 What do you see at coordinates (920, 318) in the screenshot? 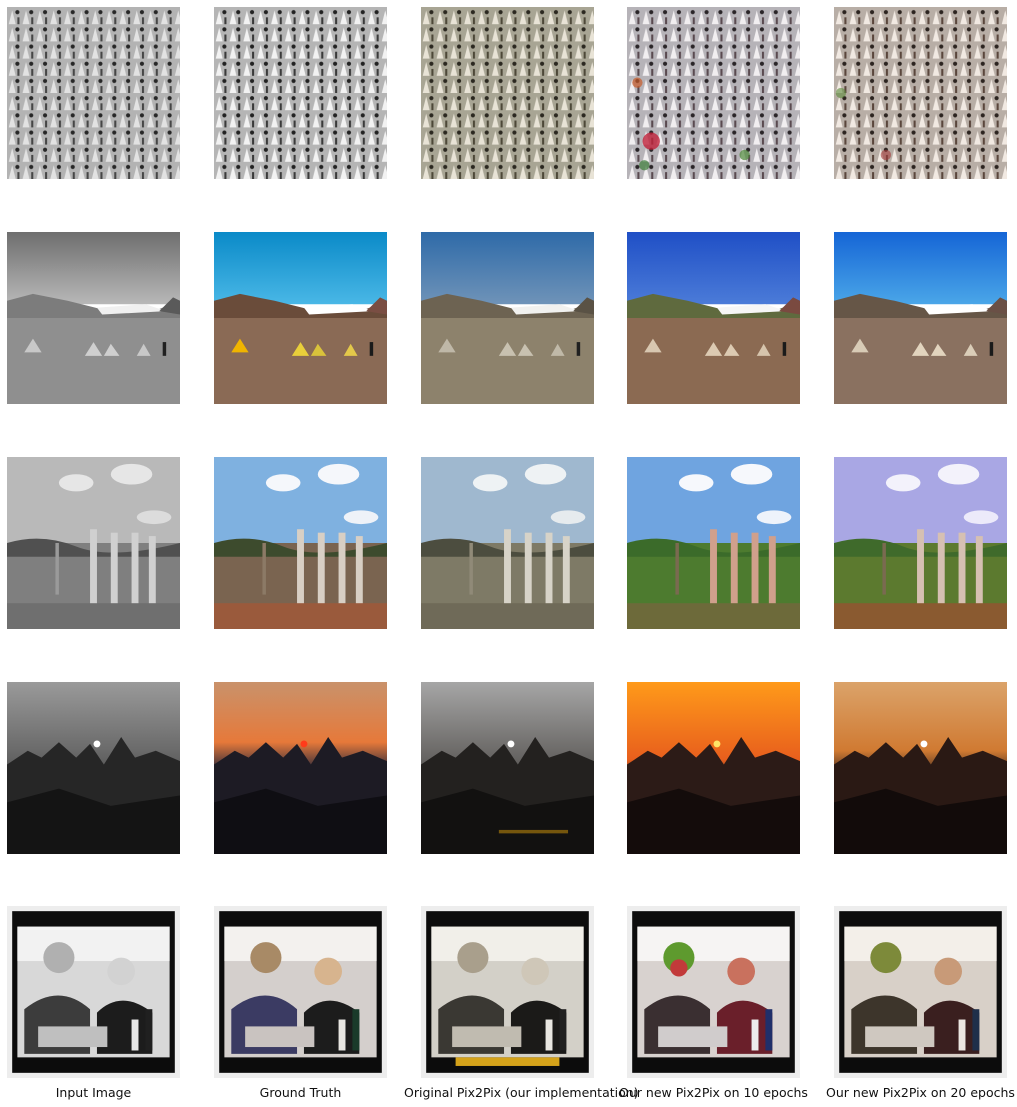
I see `image-row2-new-20-epochs` at bounding box center [920, 318].